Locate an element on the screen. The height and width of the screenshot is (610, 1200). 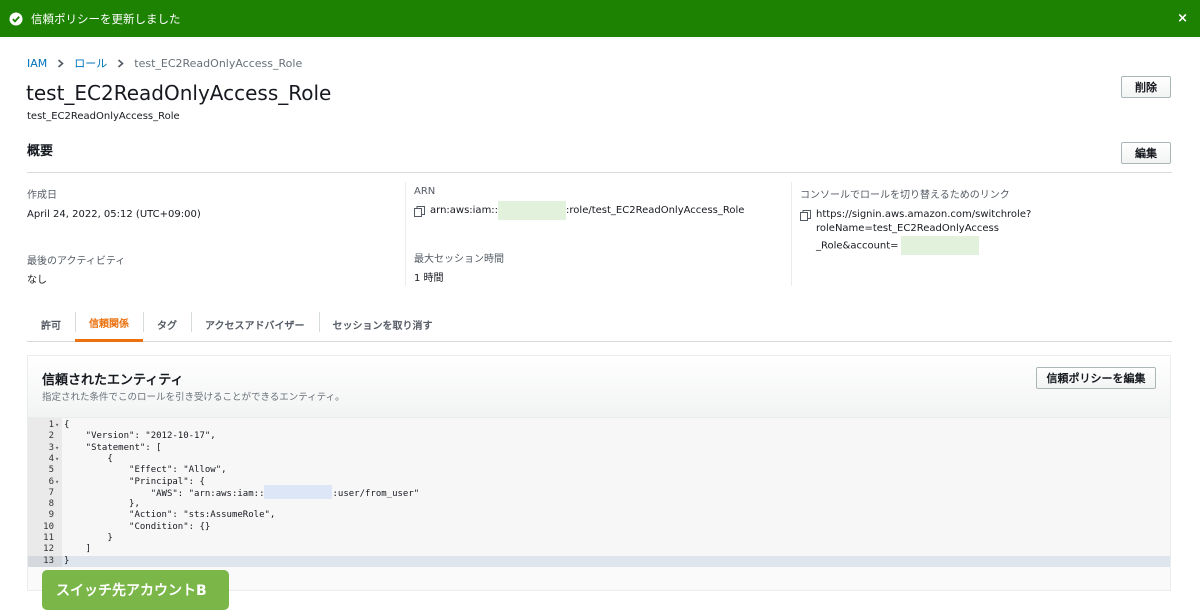
max-session-value: 1 時間 is located at coordinates (429, 278).